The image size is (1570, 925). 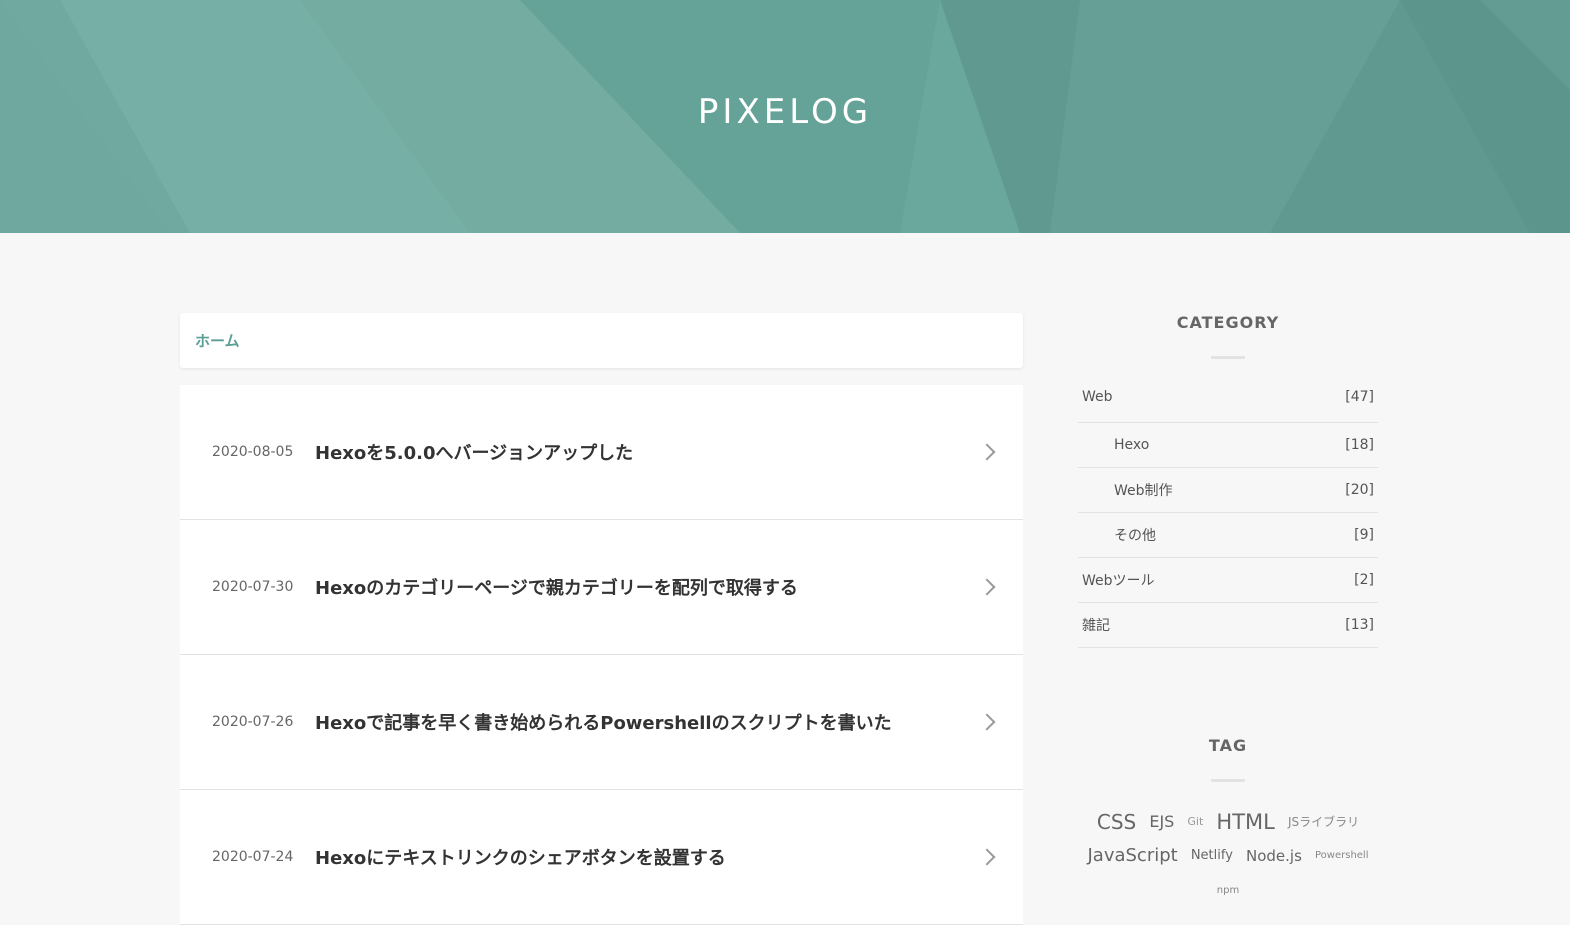 What do you see at coordinates (1161, 821) in the screenshot?
I see `tag-link: EJS` at bounding box center [1161, 821].